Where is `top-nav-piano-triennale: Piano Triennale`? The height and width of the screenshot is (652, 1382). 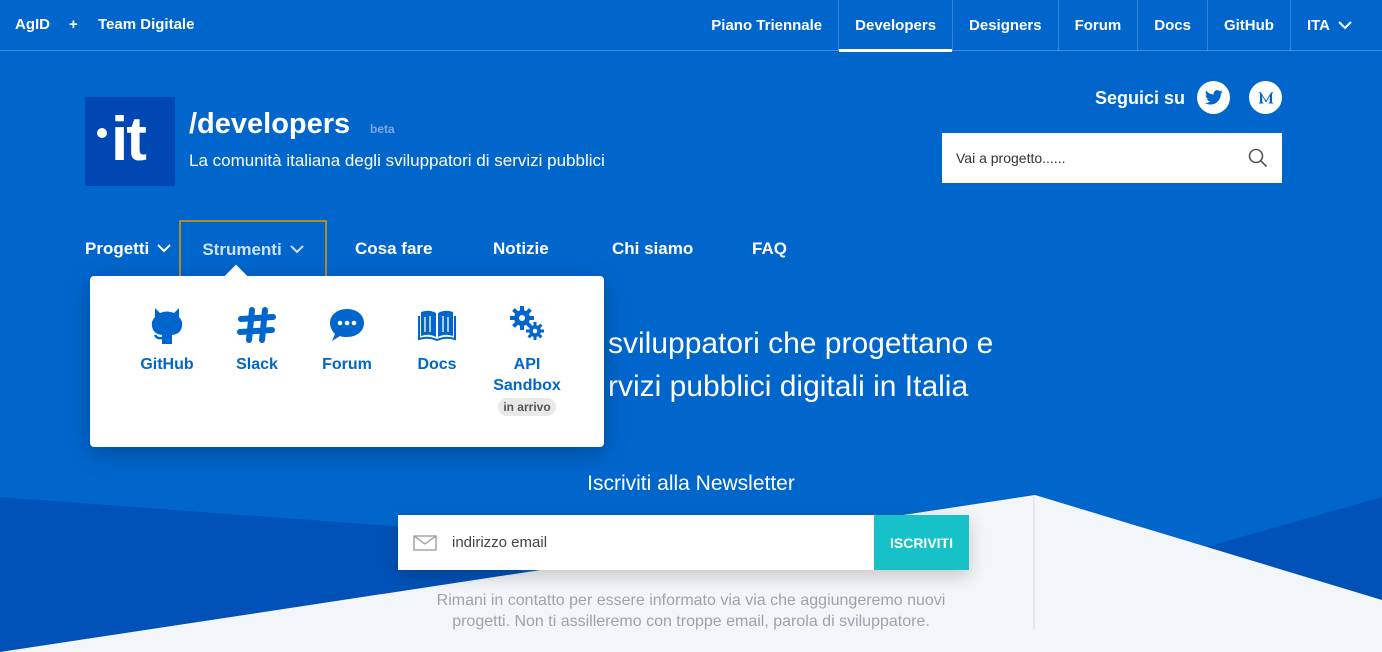 top-nav-piano-triennale: Piano Triennale is located at coordinates (766, 25).